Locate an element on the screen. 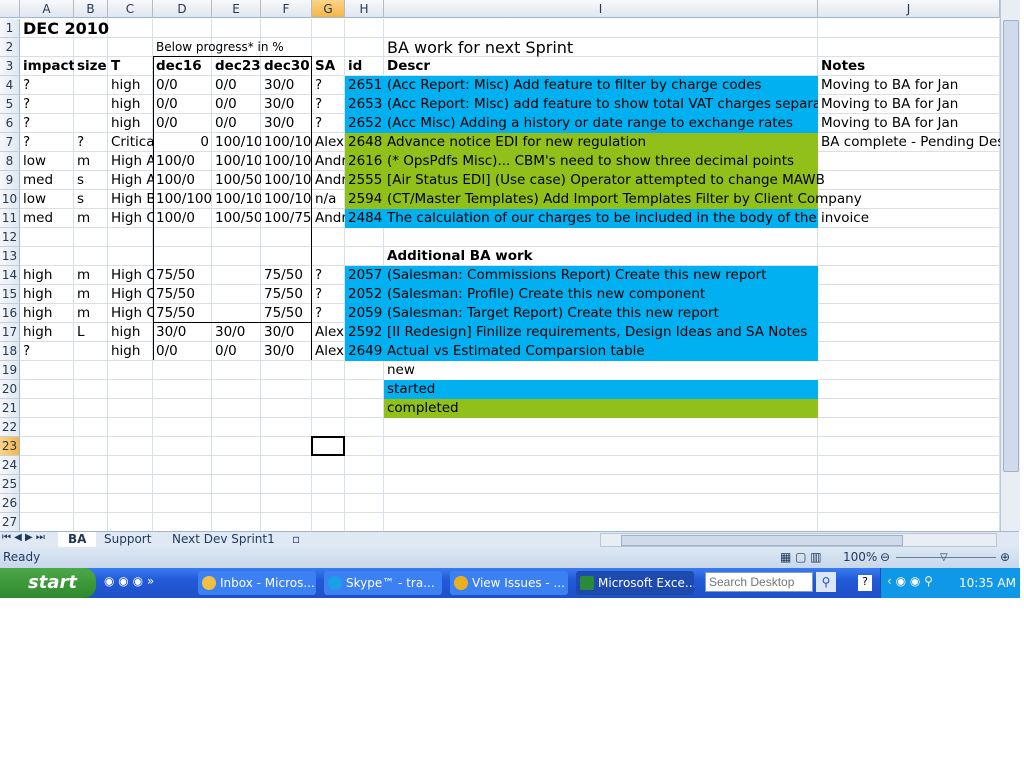 The image size is (1024, 768). cell-a14: high is located at coordinates (47, 275).